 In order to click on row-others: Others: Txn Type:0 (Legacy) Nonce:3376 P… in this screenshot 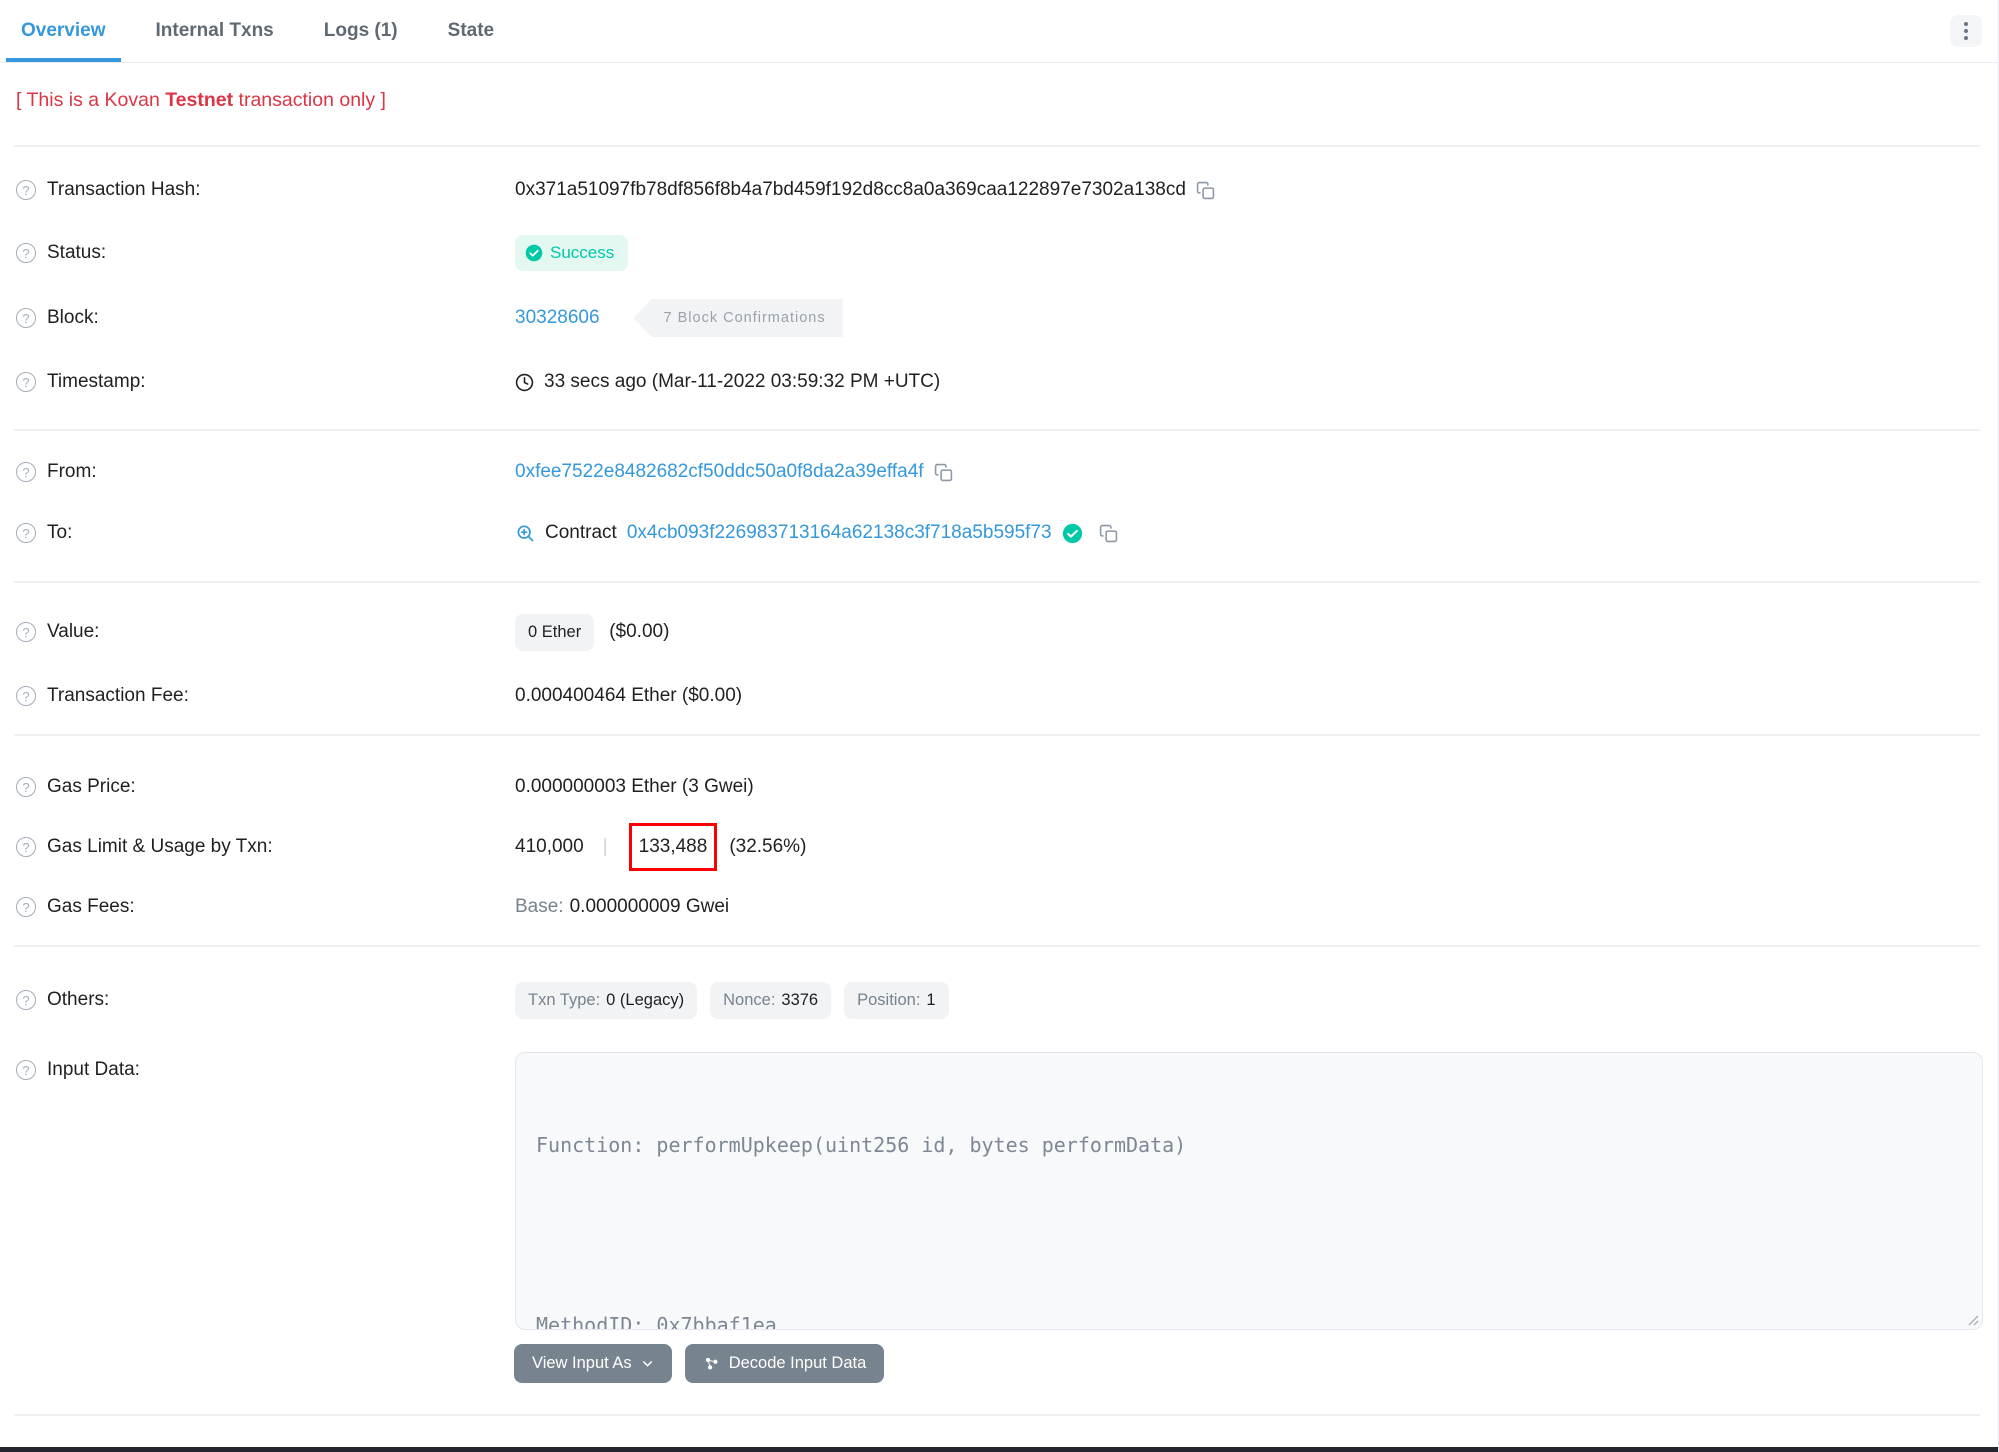, I will do `click(999, 1000)`.